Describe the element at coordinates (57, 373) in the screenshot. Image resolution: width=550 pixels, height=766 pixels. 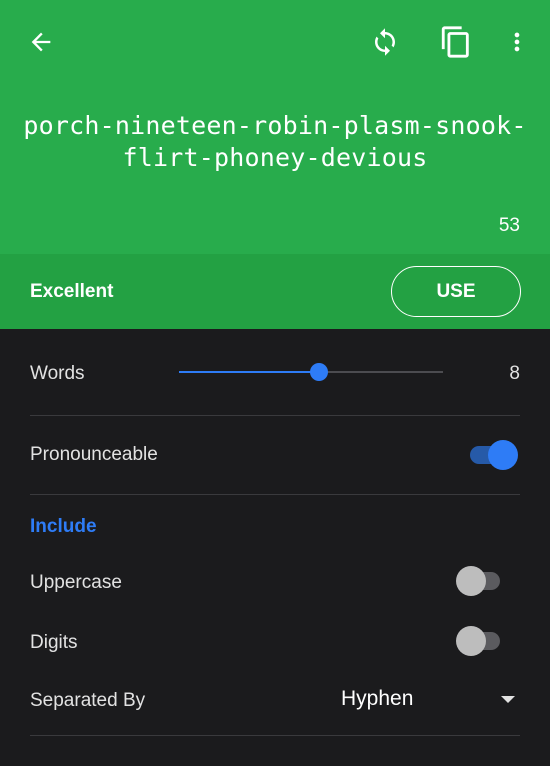
I see `words-label: Words` at that location.